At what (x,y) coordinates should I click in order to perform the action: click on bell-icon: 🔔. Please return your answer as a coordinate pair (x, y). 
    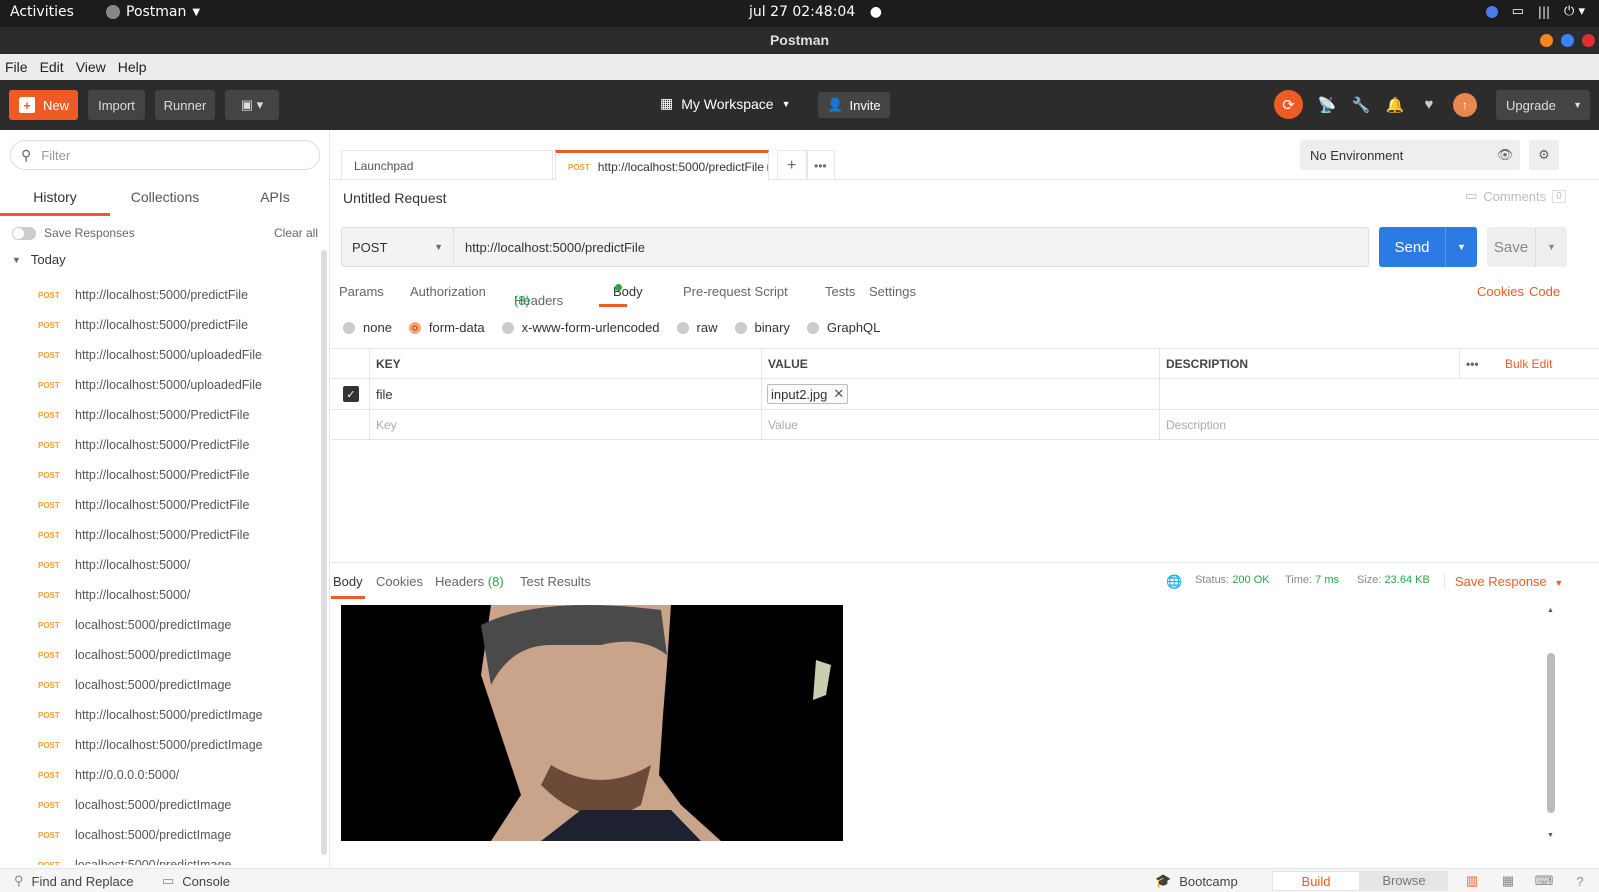
    Looking at the image, I should click on (1395, 105).